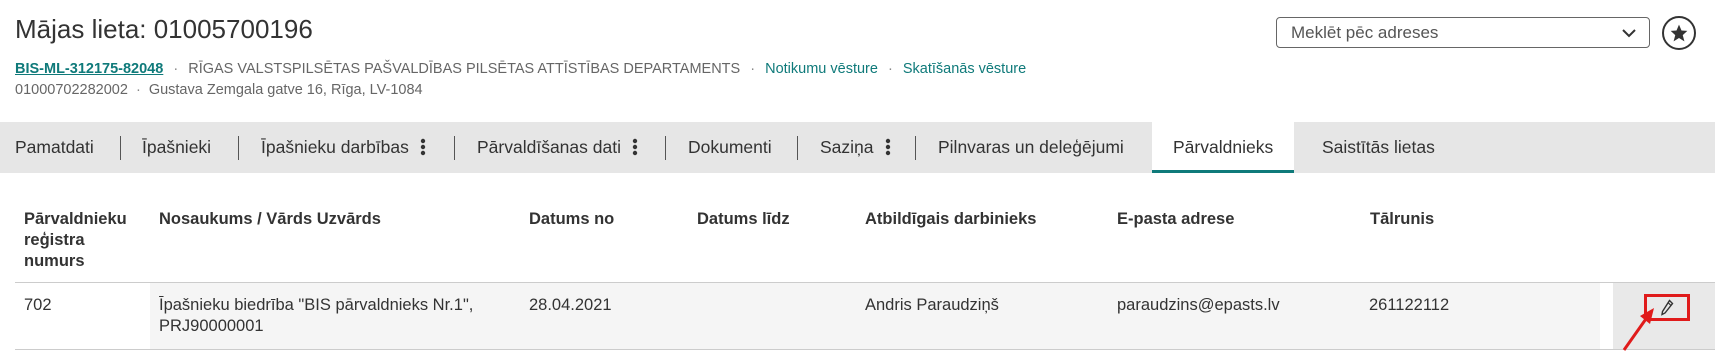 The image size is (1715, 359). I want to click on annotation-arrow-icon, so click(1638, 329).